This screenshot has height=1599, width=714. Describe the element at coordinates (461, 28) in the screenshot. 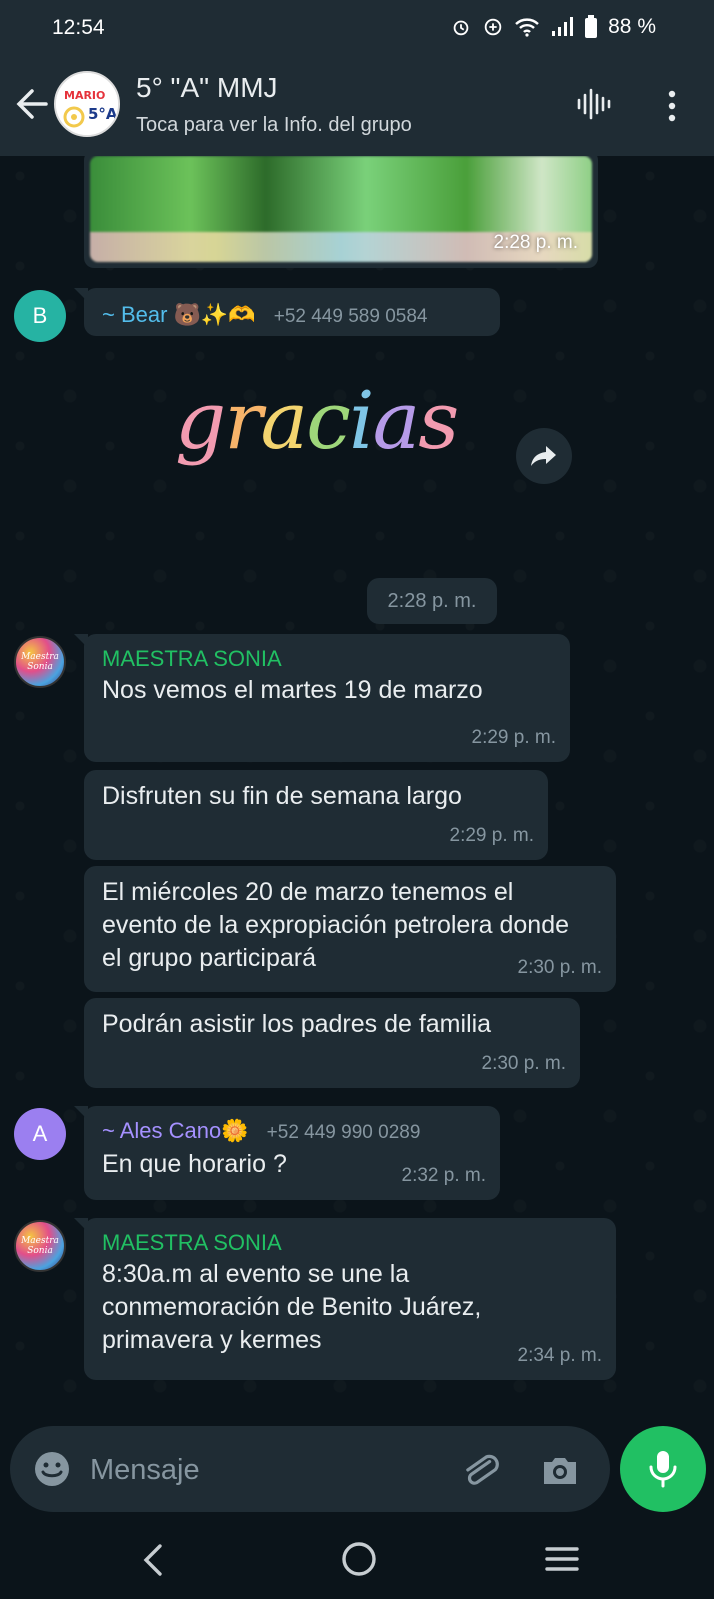

I see `alarm-icon` at that location.